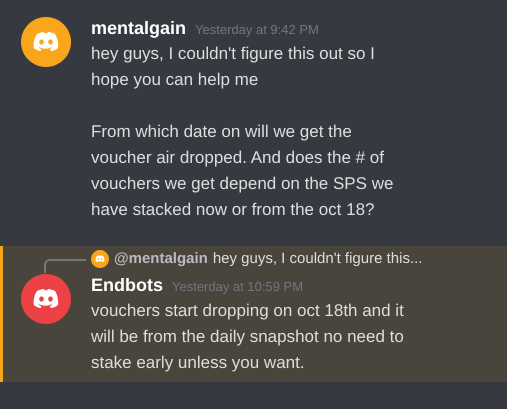 The image size is (507, 409). Describe the element at coordinates (127, 285) in the screenshot. I see `author-name: Endbots` at that location.